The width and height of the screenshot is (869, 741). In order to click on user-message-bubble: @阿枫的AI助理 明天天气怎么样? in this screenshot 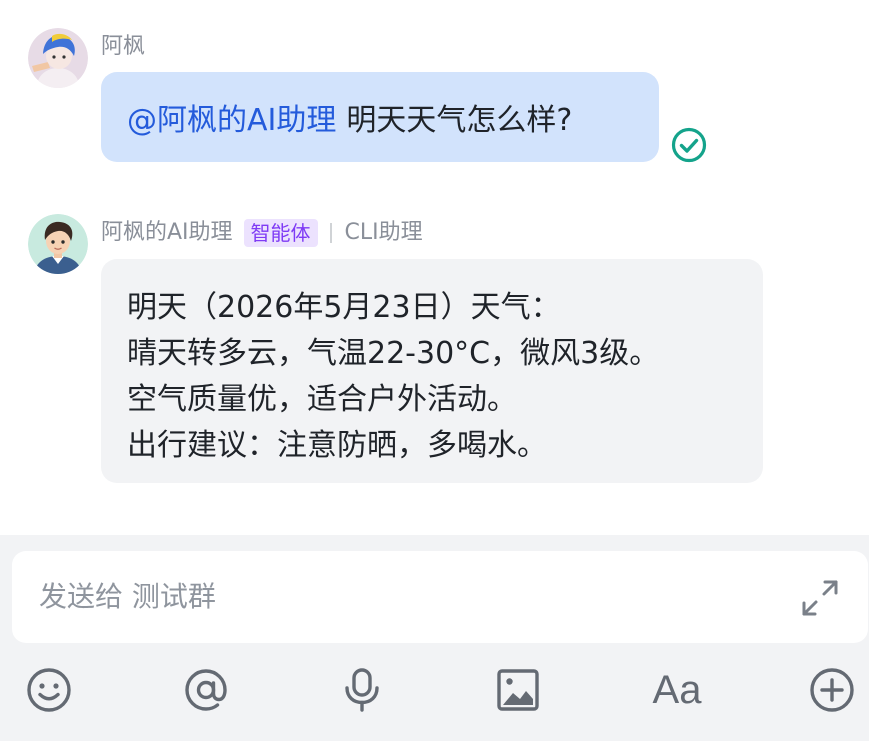, I will do `click(380, 117)`.